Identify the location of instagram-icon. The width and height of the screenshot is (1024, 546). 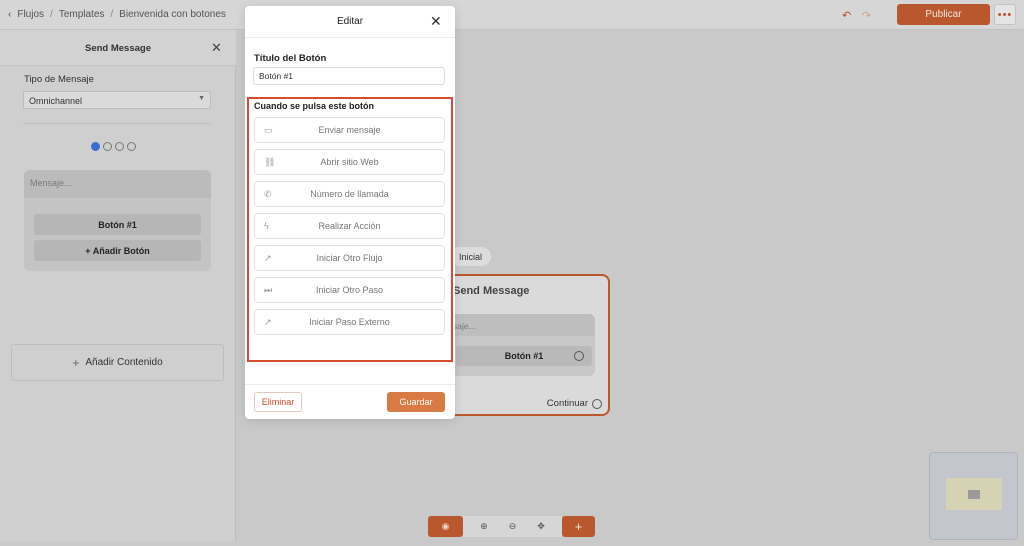
(119, 146).